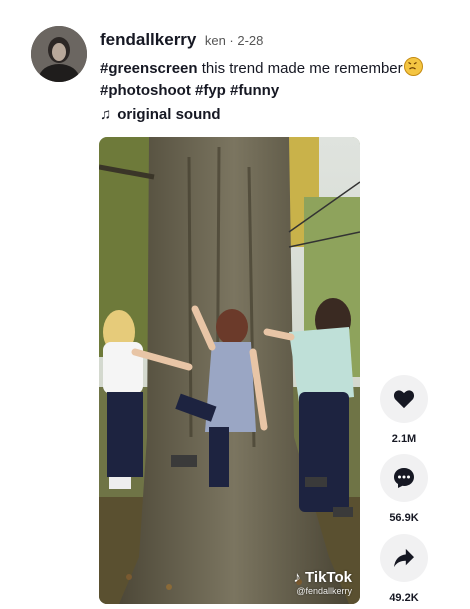 This screenshot has height=609, width=470. I want to click on hashtag-photoshoot: #photoshoot, so click(145, 90).